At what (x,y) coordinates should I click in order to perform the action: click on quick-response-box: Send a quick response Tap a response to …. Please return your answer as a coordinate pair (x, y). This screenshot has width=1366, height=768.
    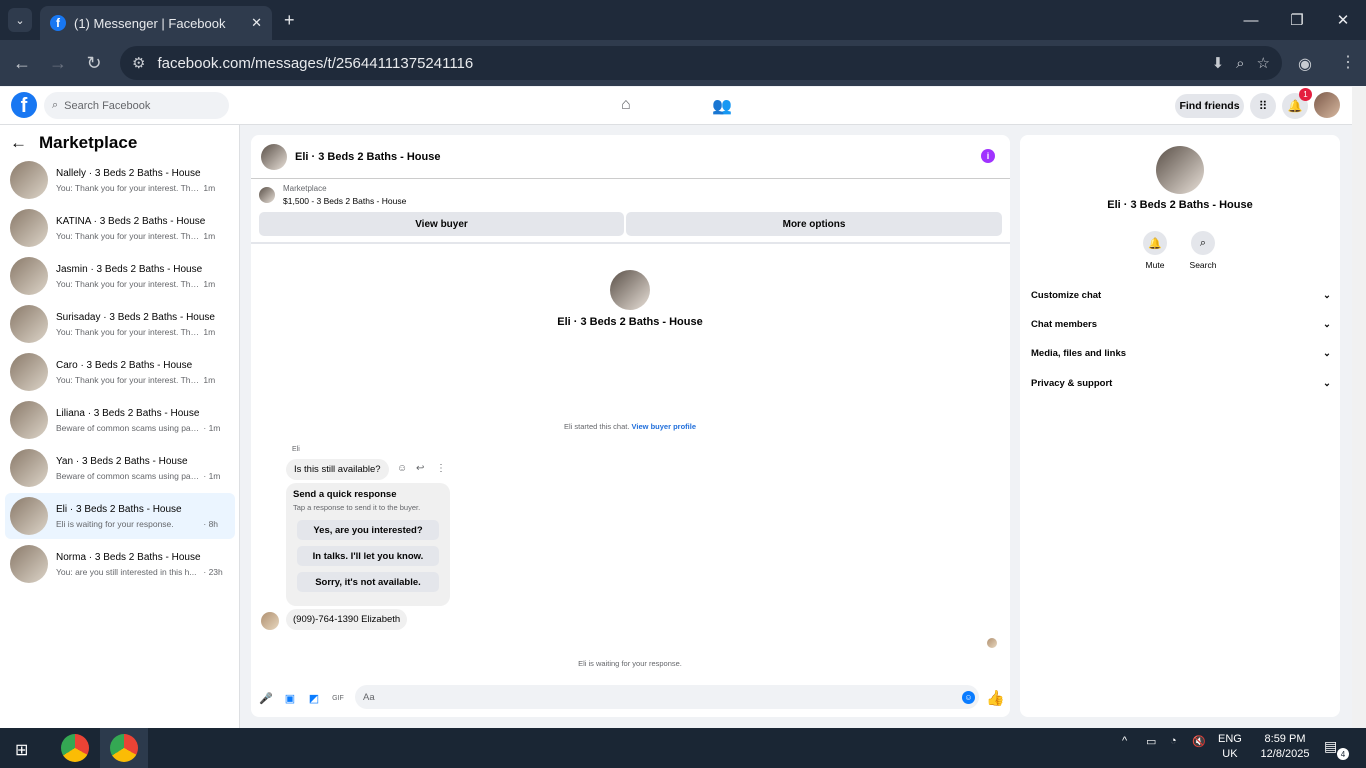
    Looking at the image, I should click on (368, 544).